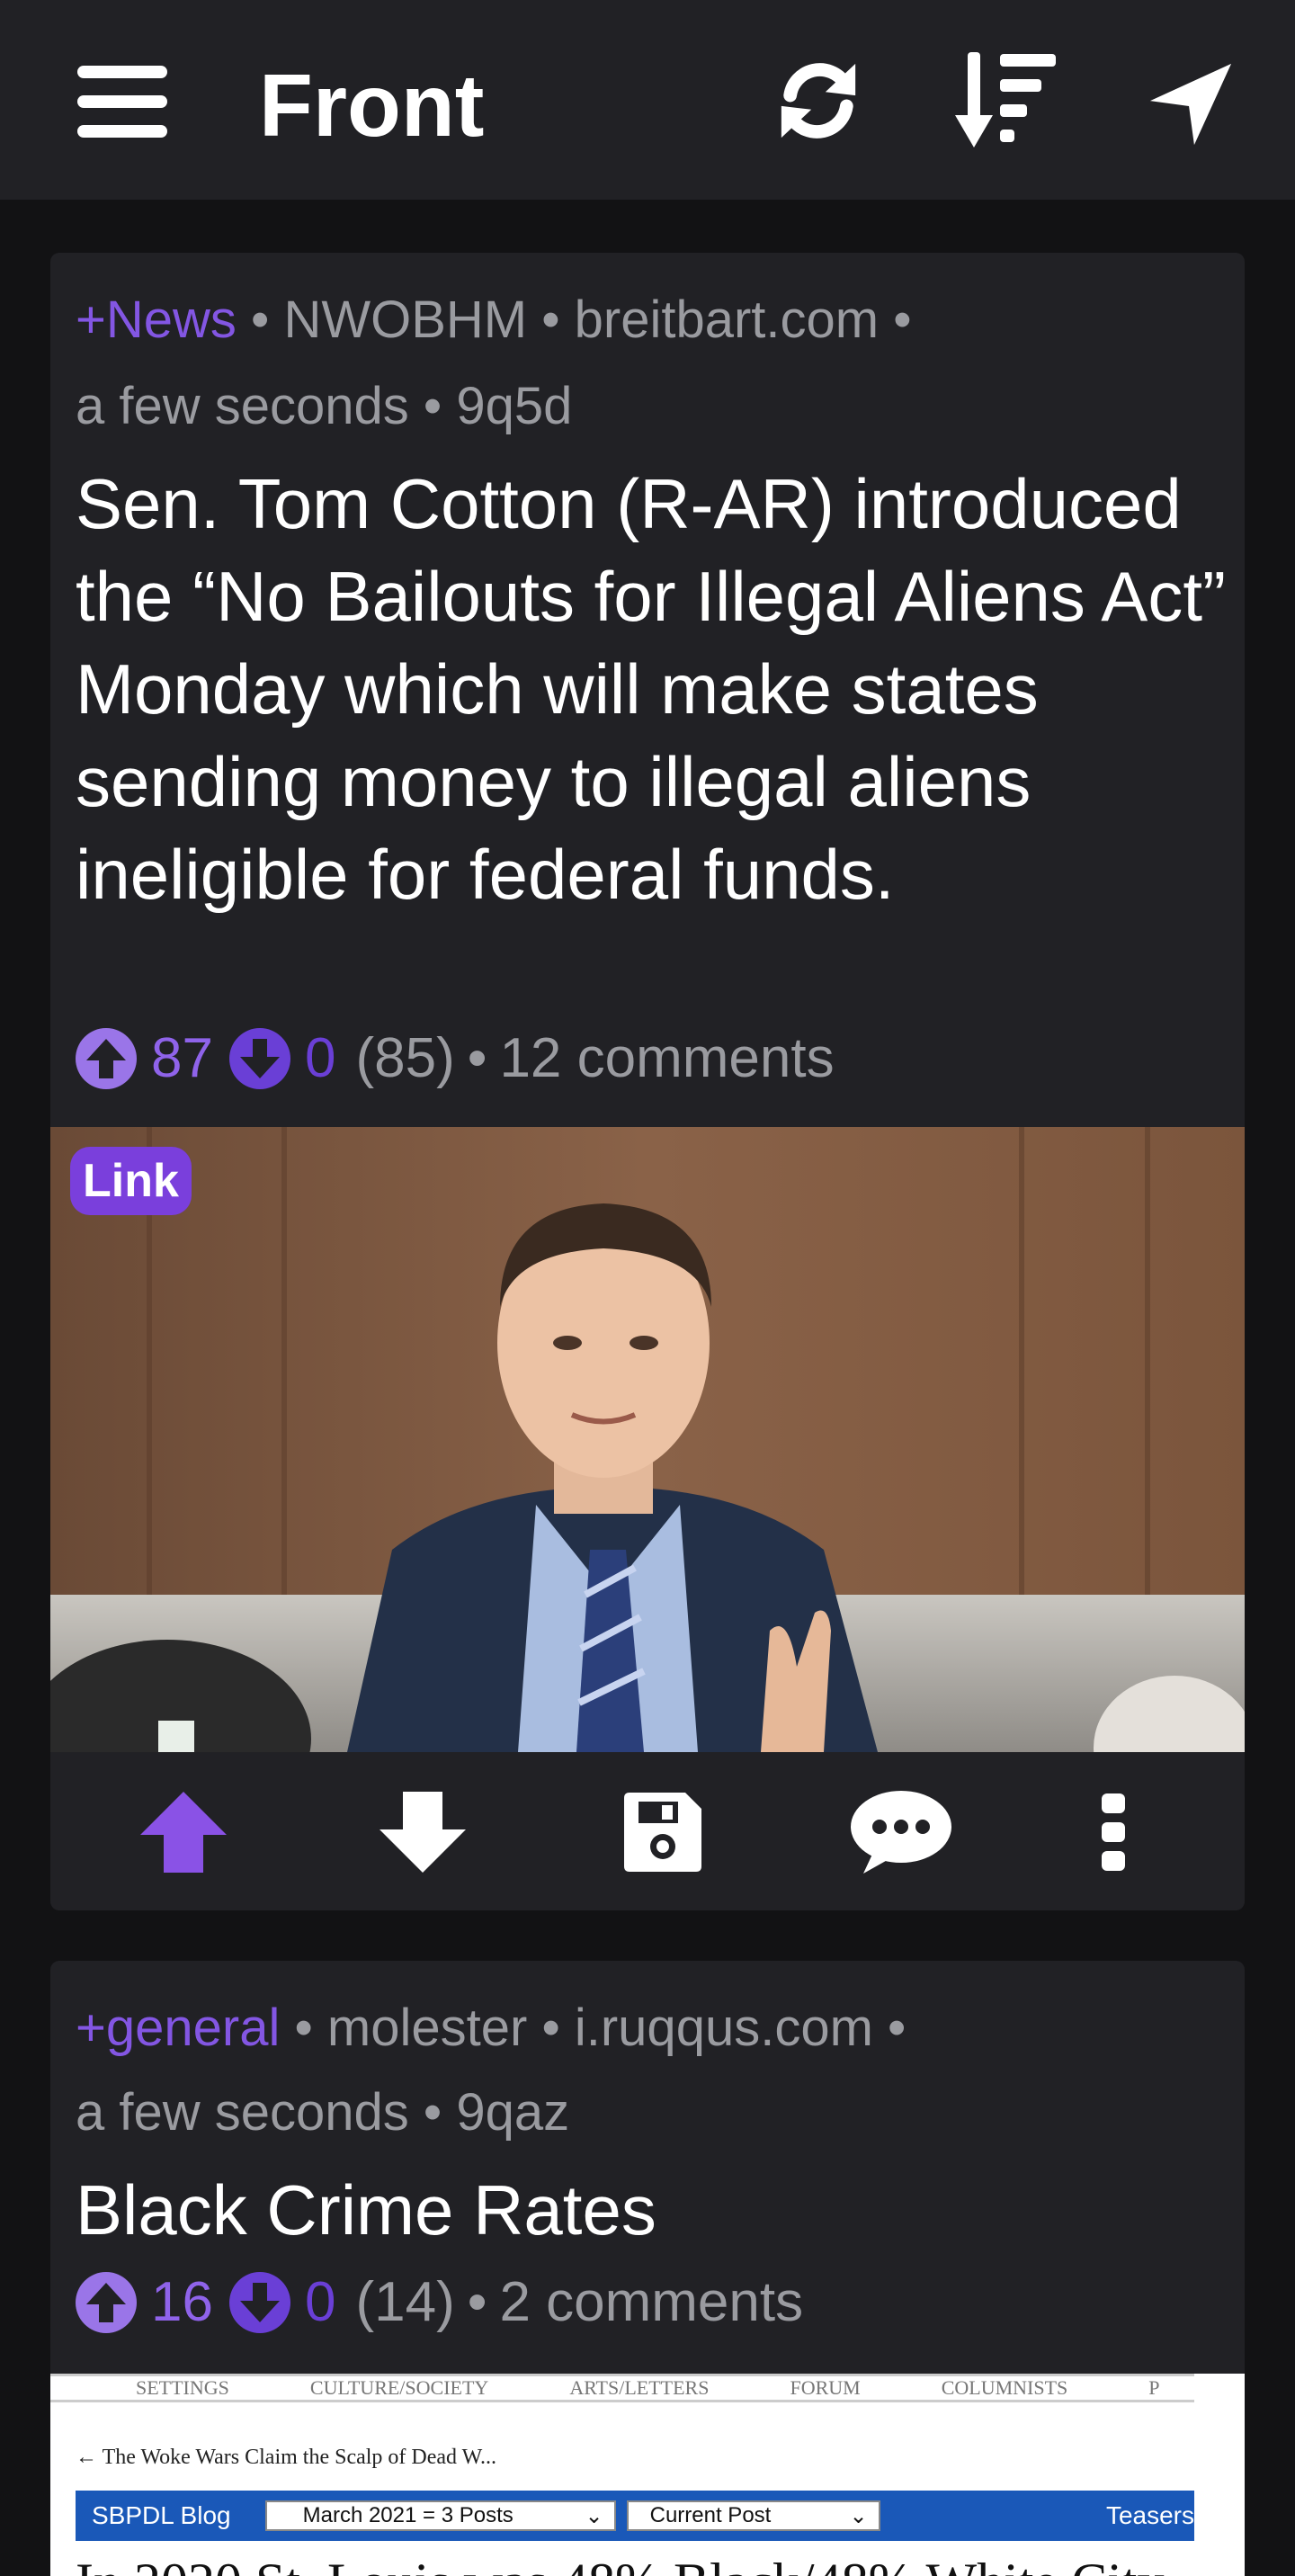  Describe the element at coordinates (423, 1832) in the screenshot. I see `downvote-button` at that location.